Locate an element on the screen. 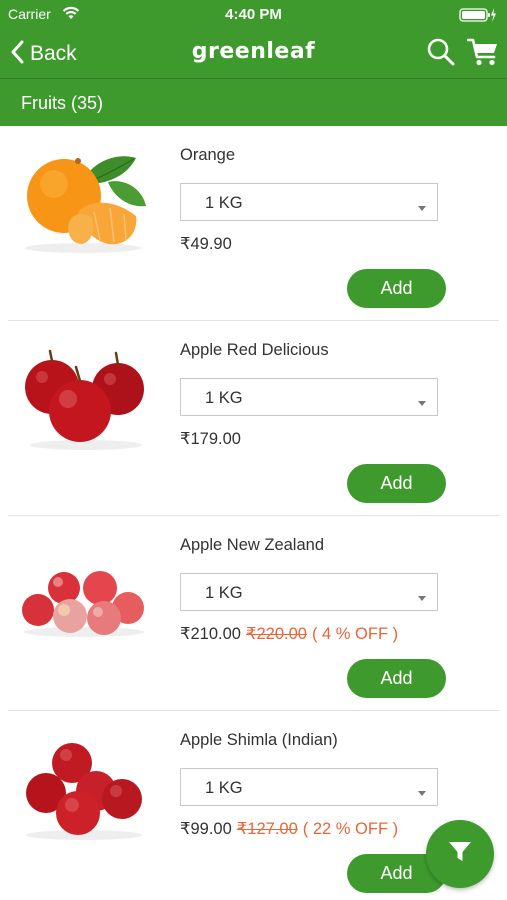 Image resolution: width=507 pixels, height=900 pixels. product-price: ₹179.00 is located at coordinates (210, 439).